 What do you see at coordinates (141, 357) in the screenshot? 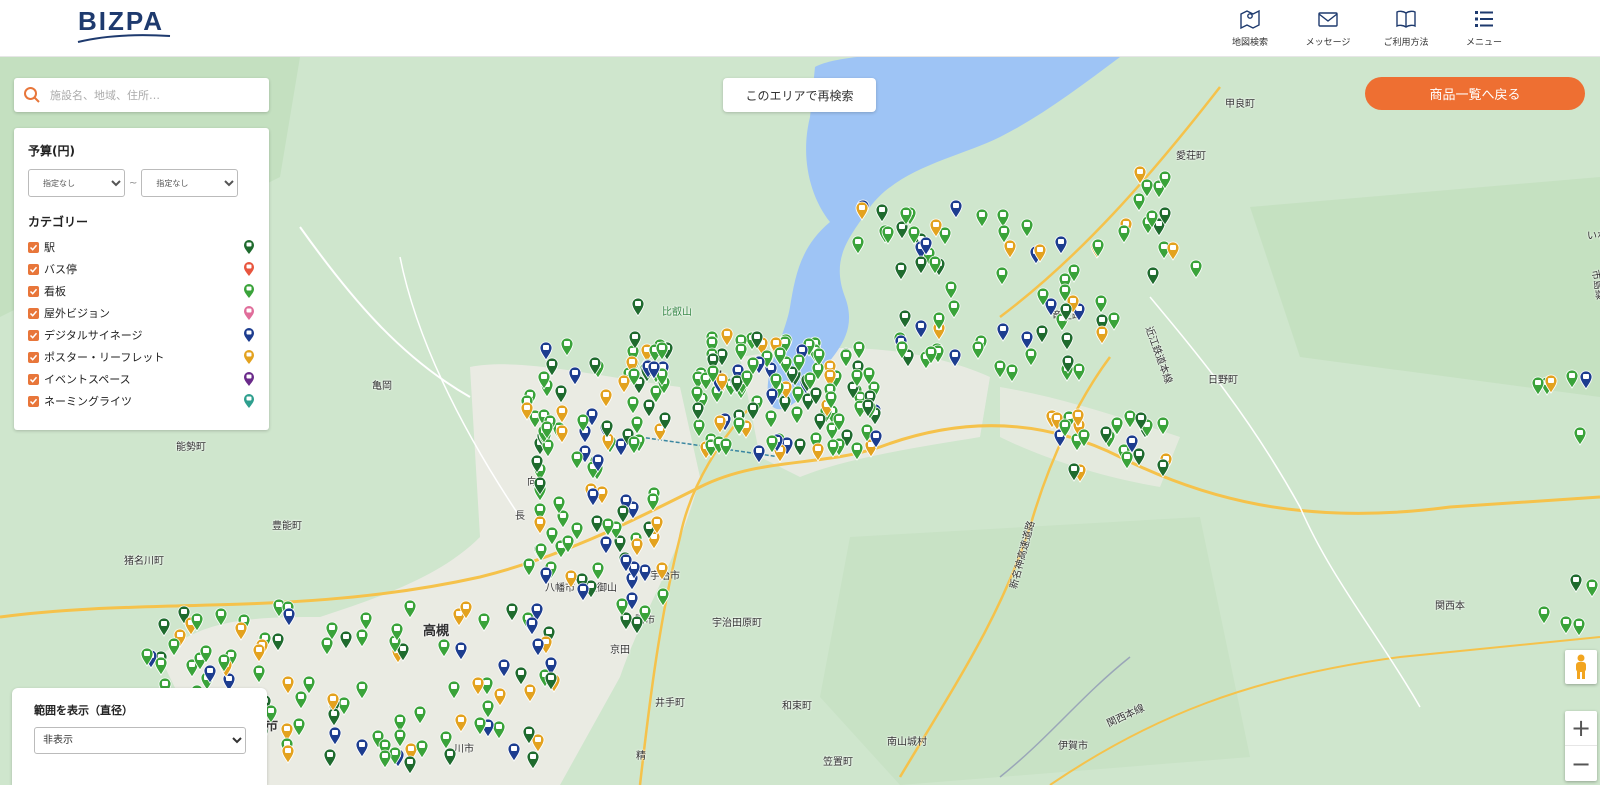
I see `category-item: ポスター・リーフレット` at bounding box center [141, 357].